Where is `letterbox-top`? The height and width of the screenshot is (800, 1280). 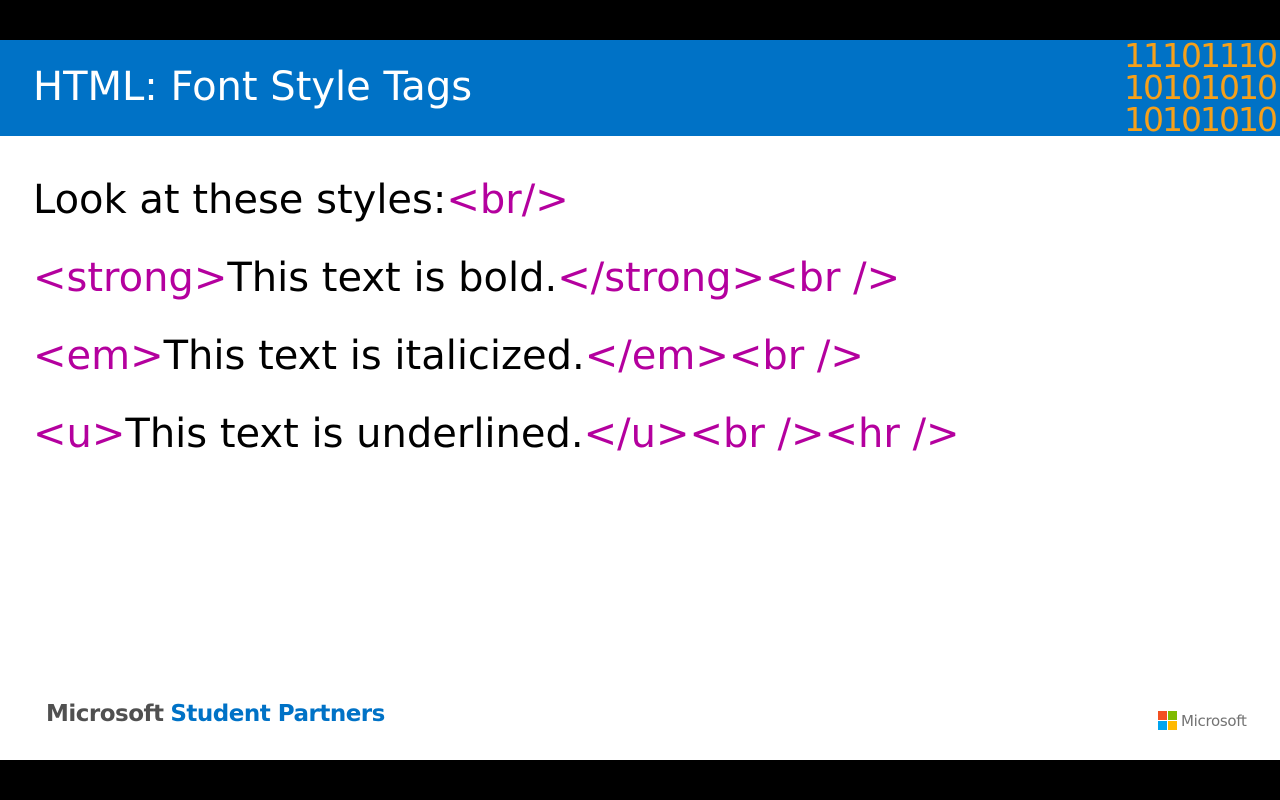
letterbox-top is located at coordinates (640, 20).